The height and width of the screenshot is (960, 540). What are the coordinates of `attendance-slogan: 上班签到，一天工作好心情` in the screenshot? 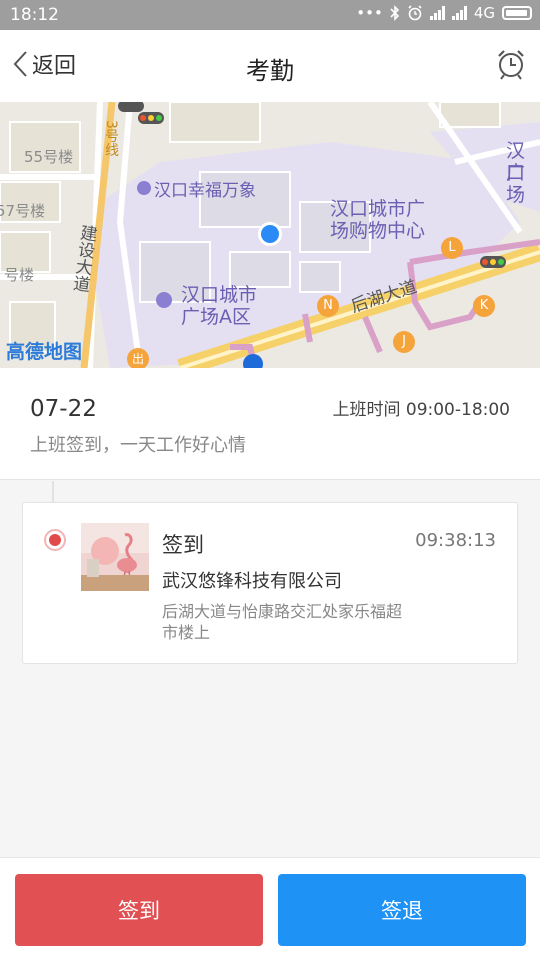 It's located at (138, 445).